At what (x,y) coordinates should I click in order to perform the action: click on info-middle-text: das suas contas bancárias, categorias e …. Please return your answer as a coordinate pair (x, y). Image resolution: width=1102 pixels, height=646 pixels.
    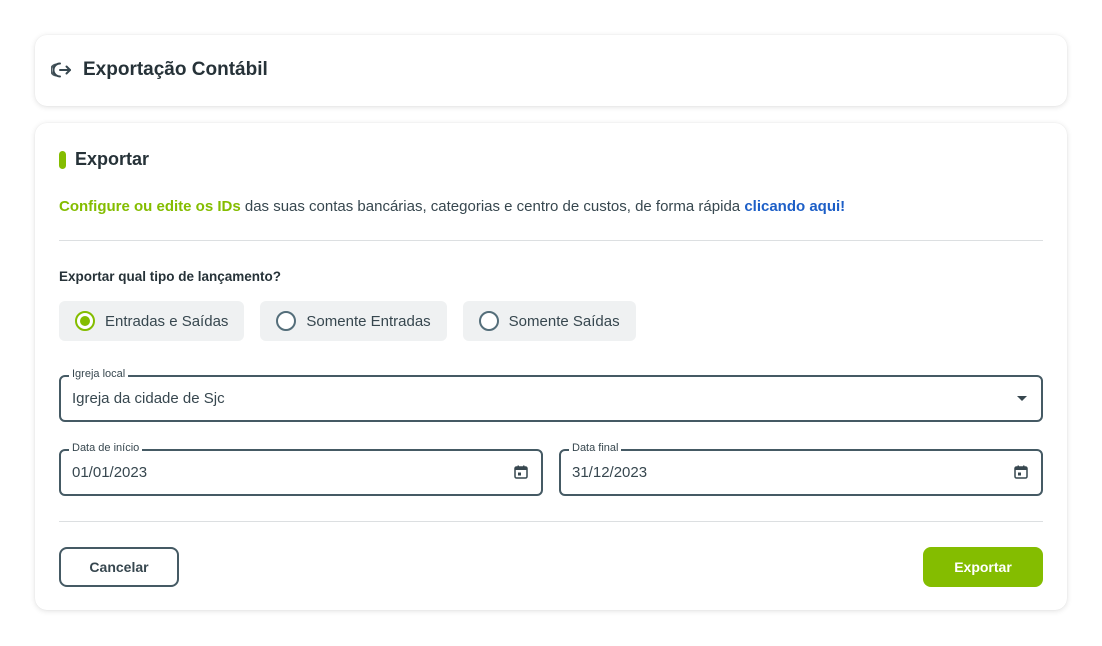
    Looking at the image, I should click on (492, 206).